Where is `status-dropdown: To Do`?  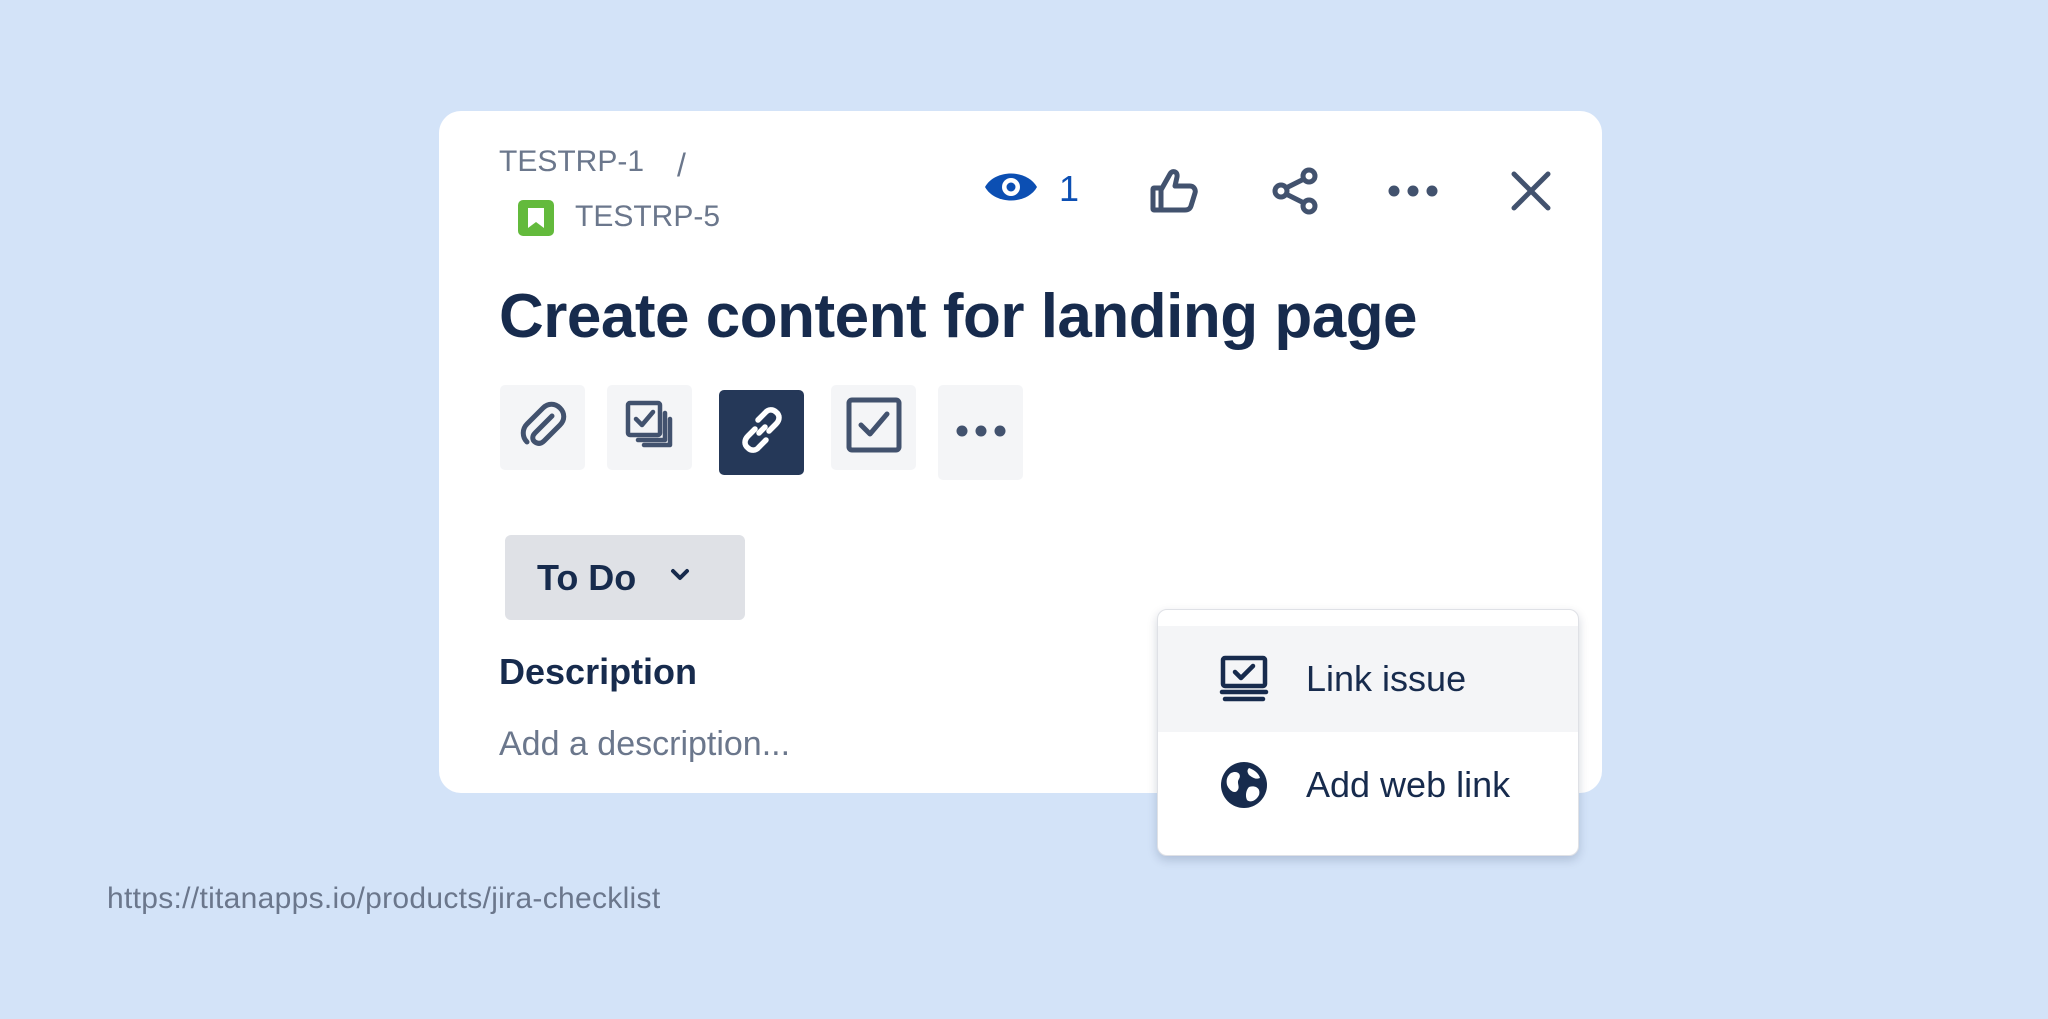 status-dropdown: To Do is located at coordinates (625, 577).